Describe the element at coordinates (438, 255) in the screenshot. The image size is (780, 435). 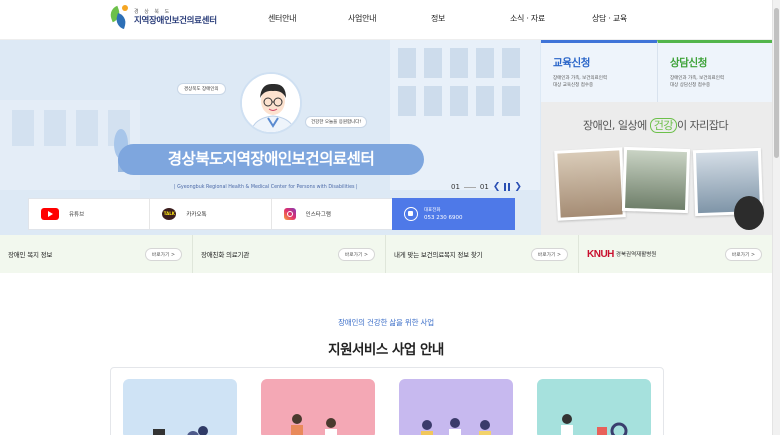
I see `quicklink-label: 내게 맞는 보건의료복지 정보 찾기` at that location.